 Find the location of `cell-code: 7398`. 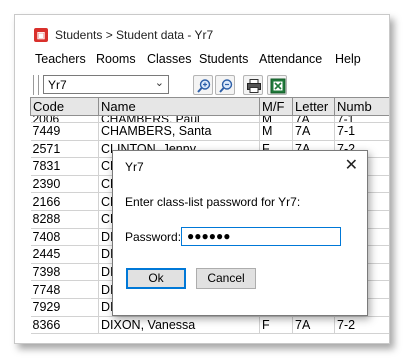

cell-code: 7398 is located at coordinates (64, 272).